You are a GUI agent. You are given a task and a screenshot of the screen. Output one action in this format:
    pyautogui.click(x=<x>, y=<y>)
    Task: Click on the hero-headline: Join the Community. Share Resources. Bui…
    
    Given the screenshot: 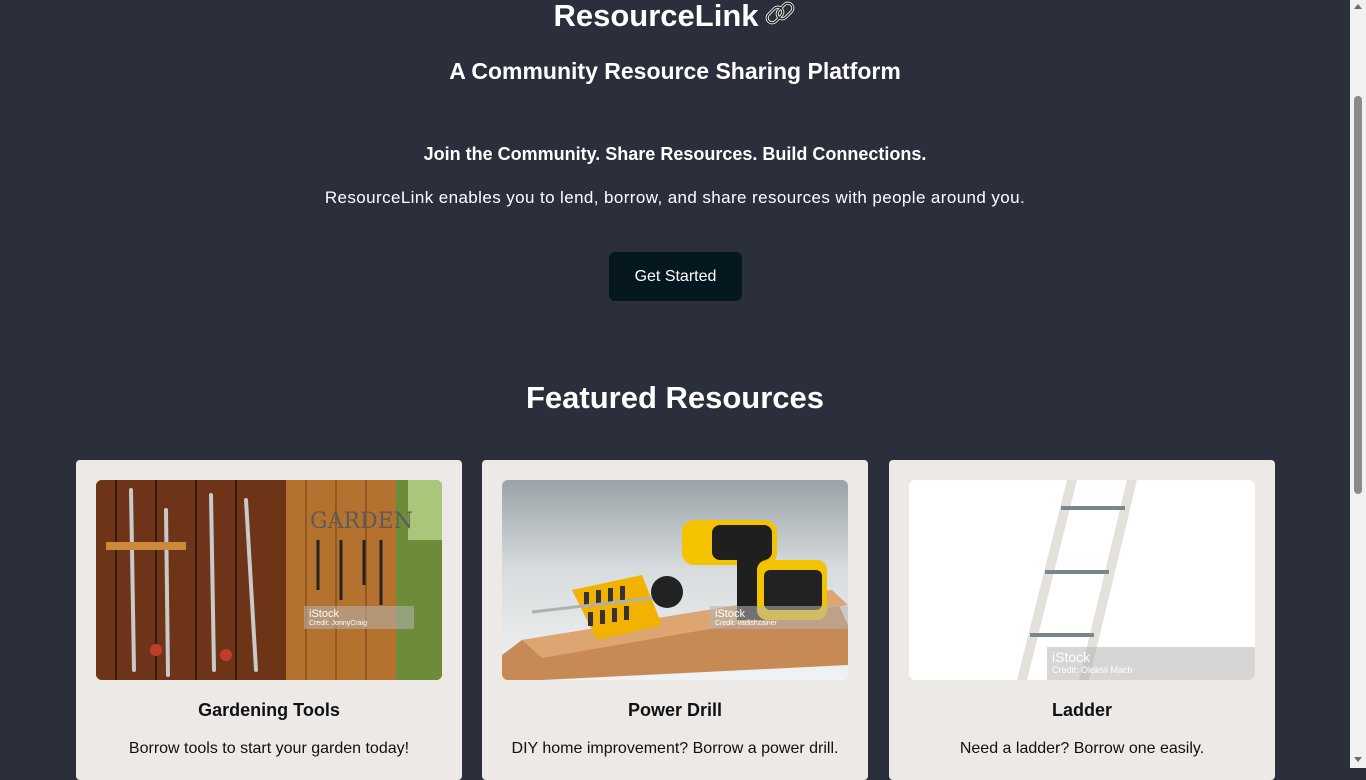 What is the action you would take?
    pyautogui.click(x=675, y=154)
    